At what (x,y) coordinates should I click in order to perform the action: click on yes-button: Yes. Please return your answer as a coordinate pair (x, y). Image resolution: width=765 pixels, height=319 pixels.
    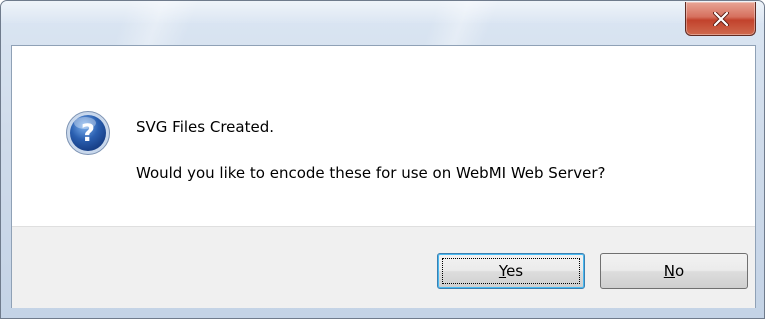
    Looking at the image, I should click on (511, 271).